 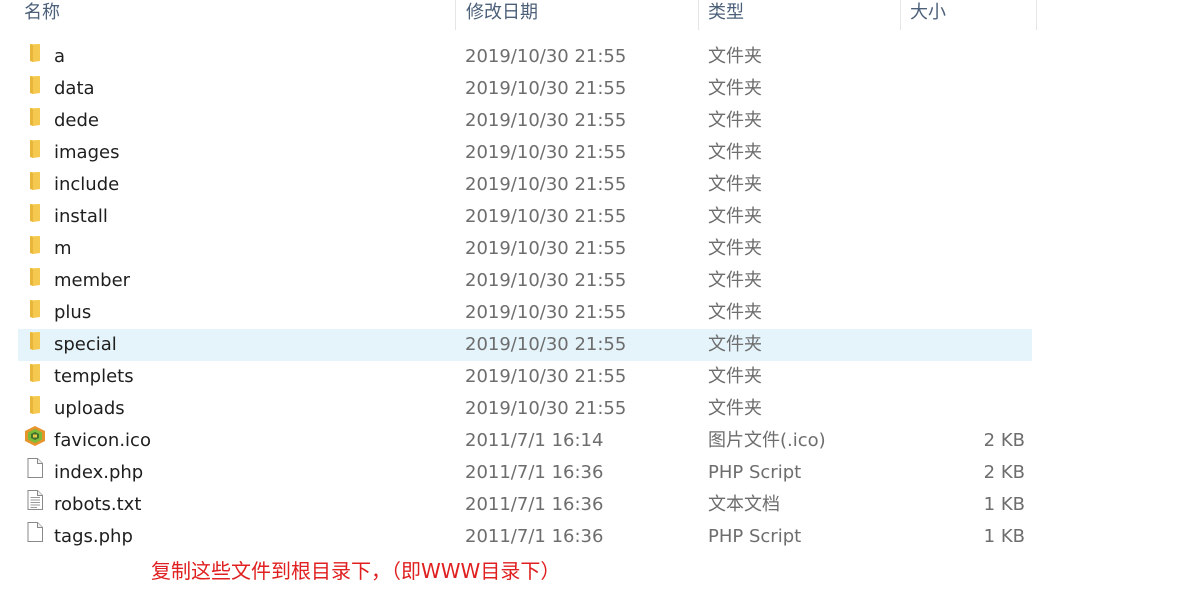 What do you see at coordinates (87, 184) in the screenshot?
I see `file-name: include` at bounding box center [87, 184].